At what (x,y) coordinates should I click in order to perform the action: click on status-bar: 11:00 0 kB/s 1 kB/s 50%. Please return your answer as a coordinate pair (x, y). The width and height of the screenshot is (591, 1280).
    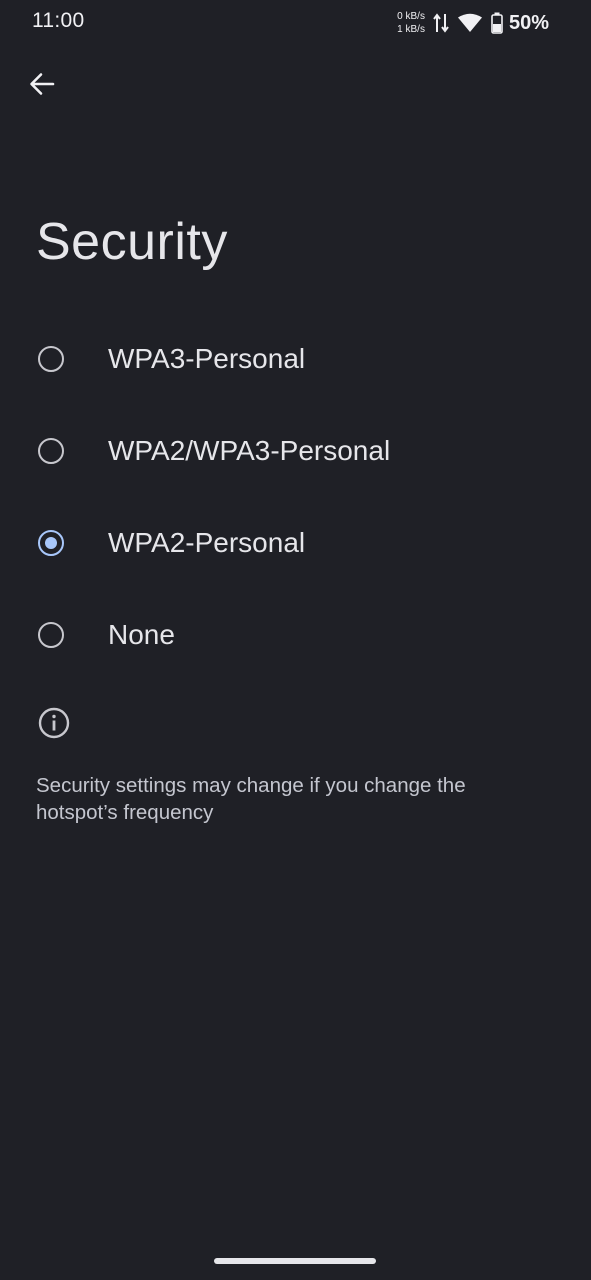
    Looking at the image, I should click on (295, 22).